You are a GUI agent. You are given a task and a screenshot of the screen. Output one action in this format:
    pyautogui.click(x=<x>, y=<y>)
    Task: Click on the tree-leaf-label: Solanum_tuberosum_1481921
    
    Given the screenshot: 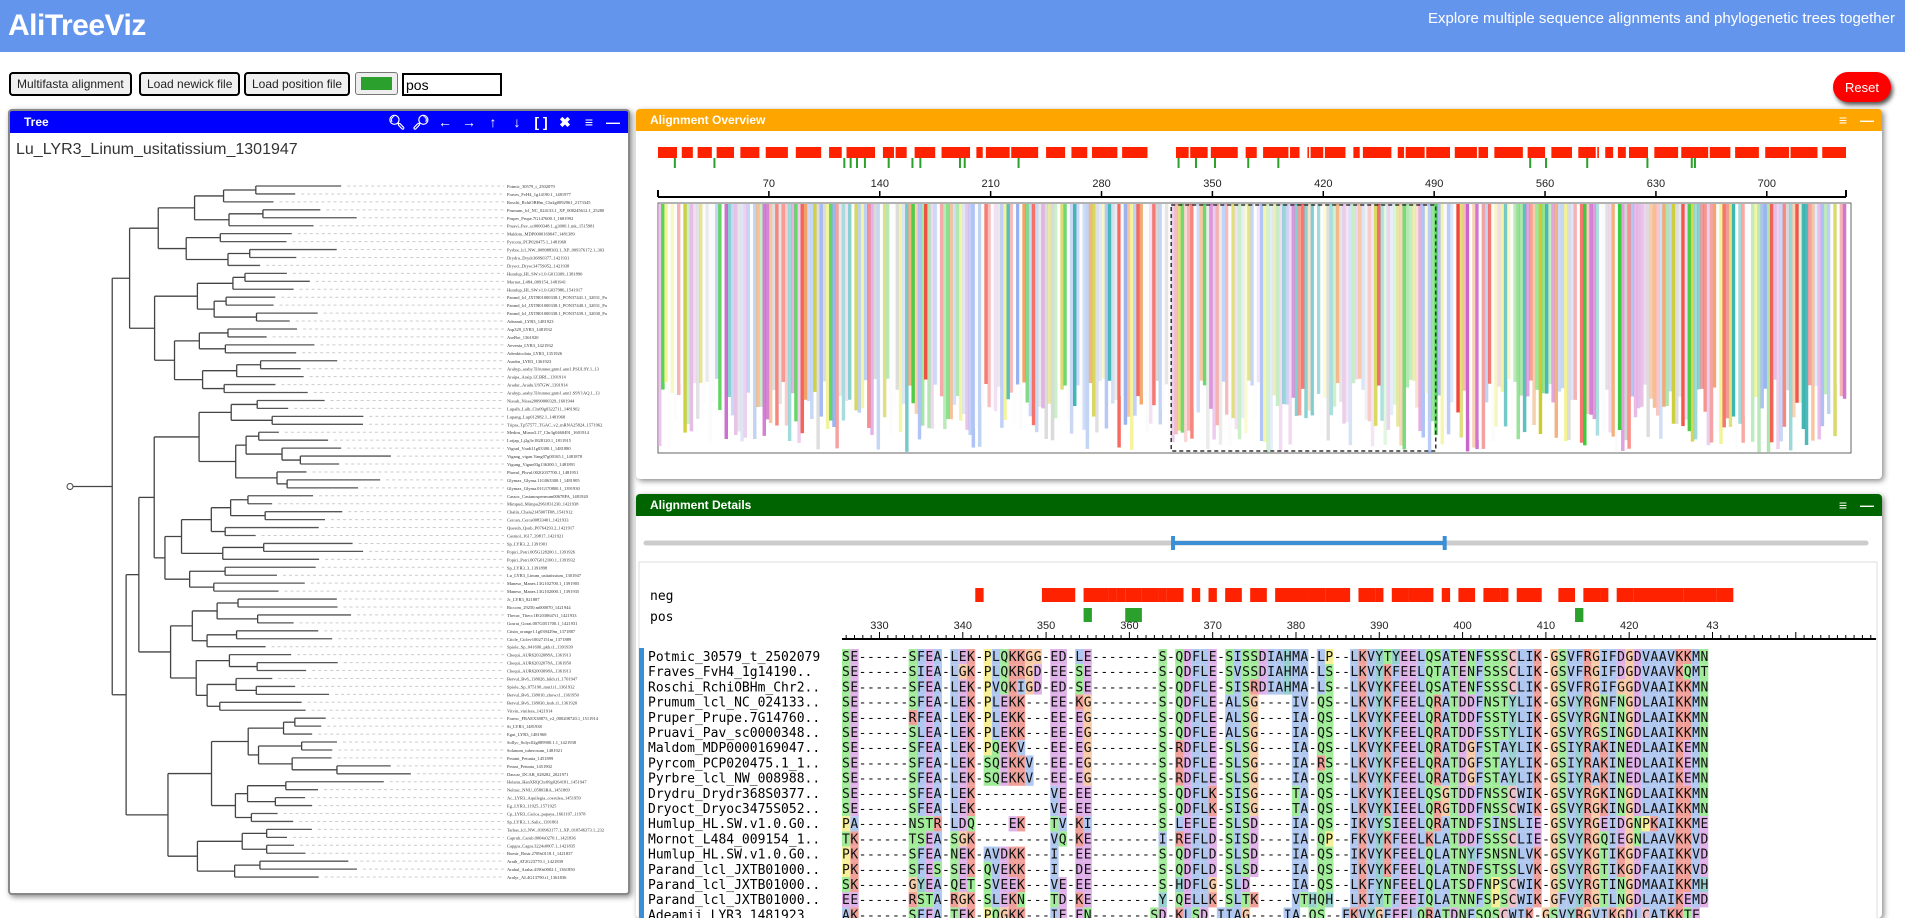 What is the action you would take?
    pyautogui.click(x=534, y=750)
    